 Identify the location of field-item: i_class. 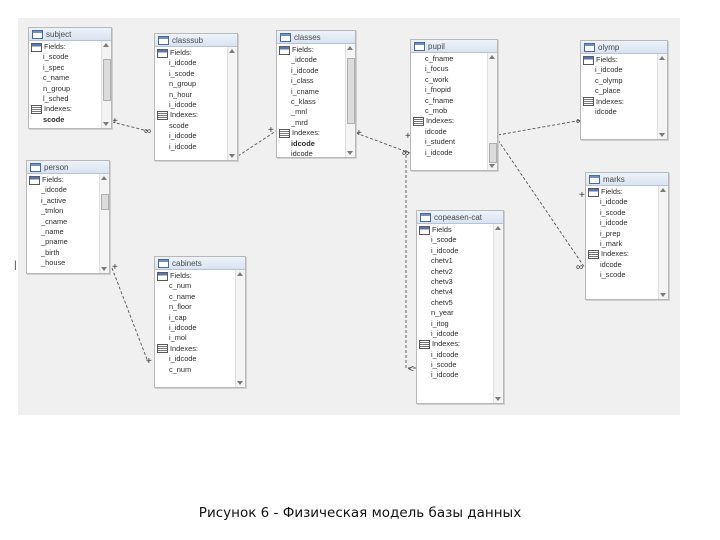
(311, 81).